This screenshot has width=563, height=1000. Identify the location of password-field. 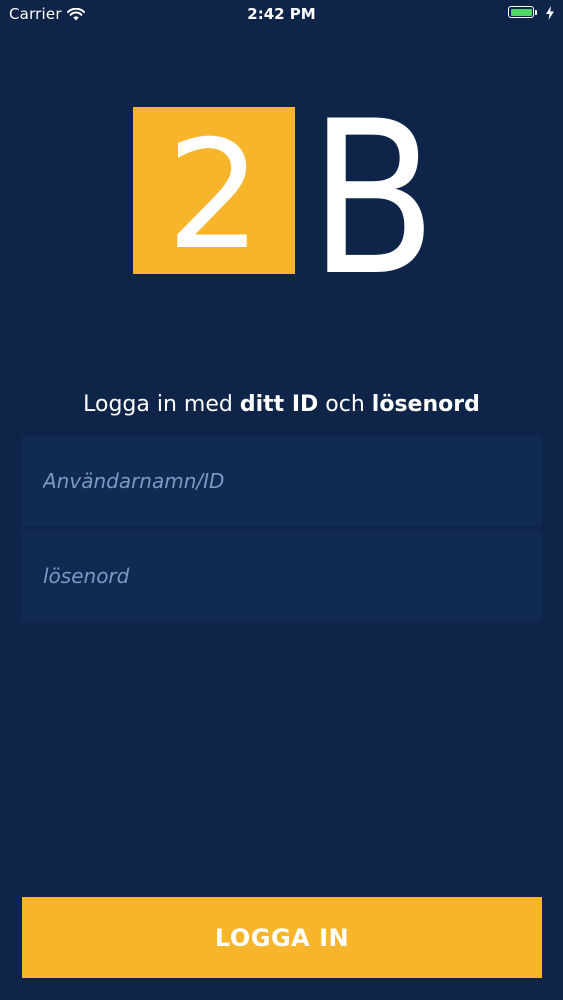
(282, 576).